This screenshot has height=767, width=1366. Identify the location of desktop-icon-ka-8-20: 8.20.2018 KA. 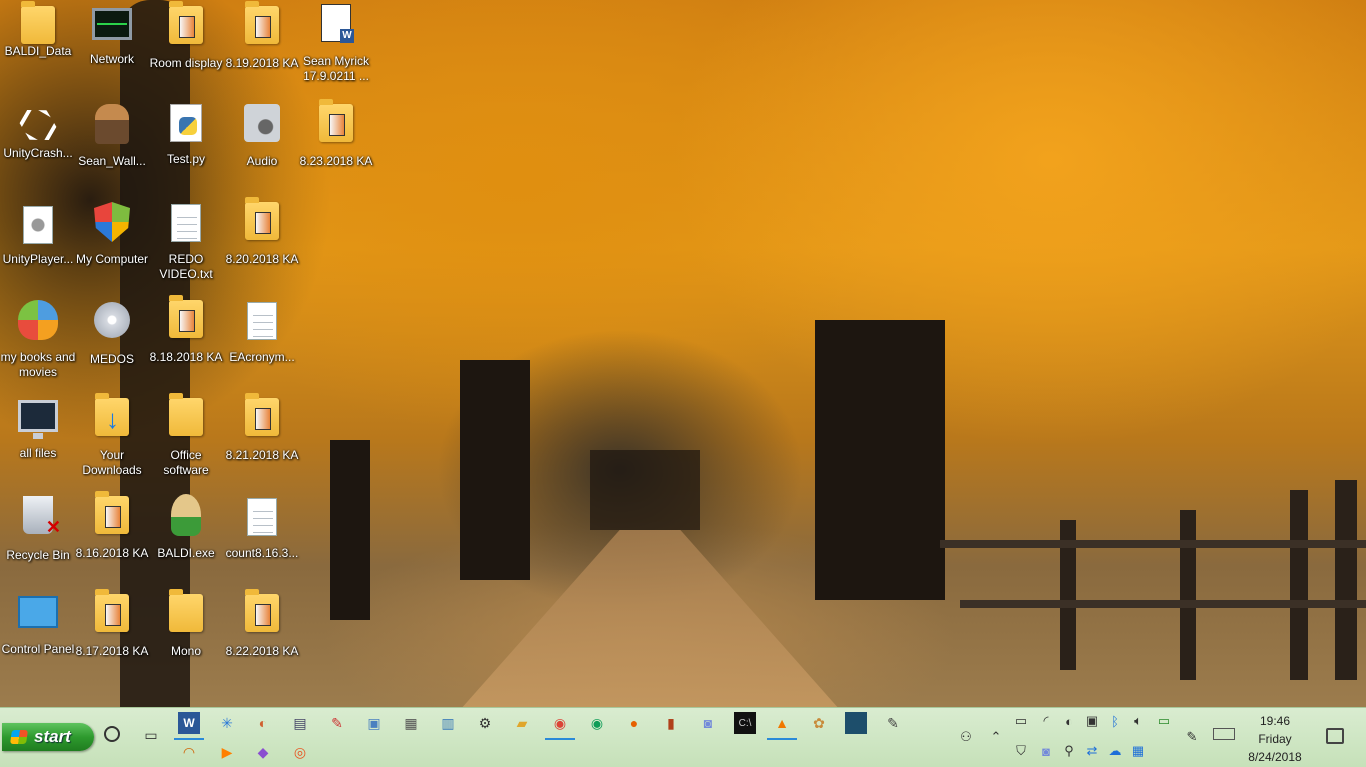
(262, 242).